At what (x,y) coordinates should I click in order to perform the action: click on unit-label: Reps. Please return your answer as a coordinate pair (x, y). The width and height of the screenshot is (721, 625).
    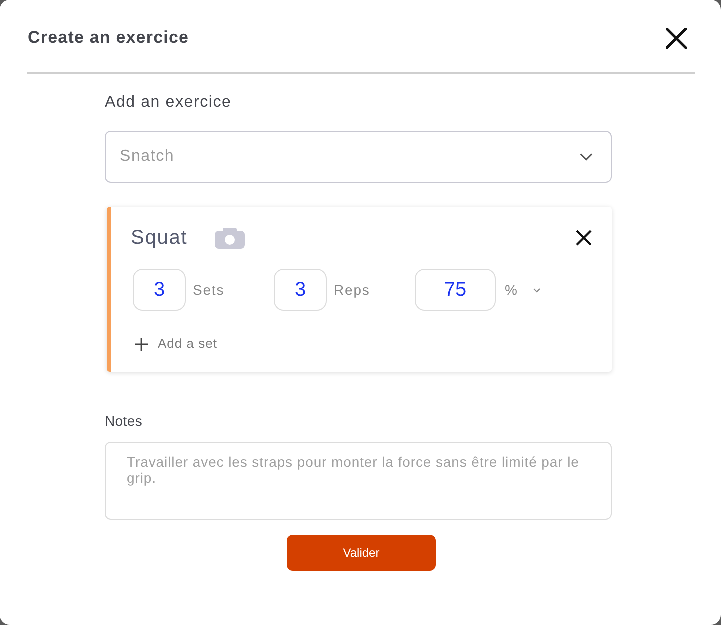
    Looking at the image, I should click on (352, 290).